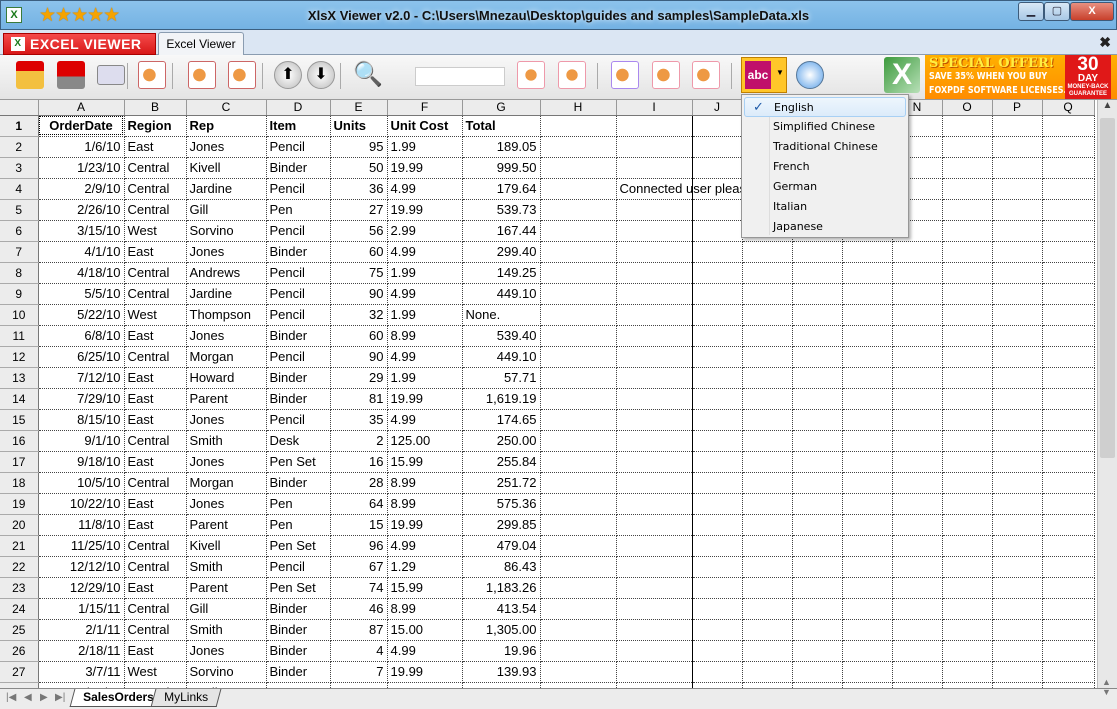  What do you see at coordinates (501, 672) in the screenshot?
I see `cell-G27: 139.93` at bounding box center [501, 672].